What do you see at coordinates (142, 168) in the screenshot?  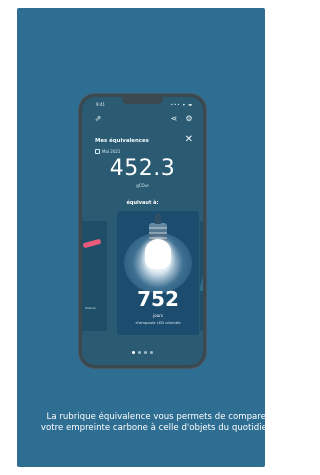 I see `carbon-value: 452.3` at bounding box center [142, 168].